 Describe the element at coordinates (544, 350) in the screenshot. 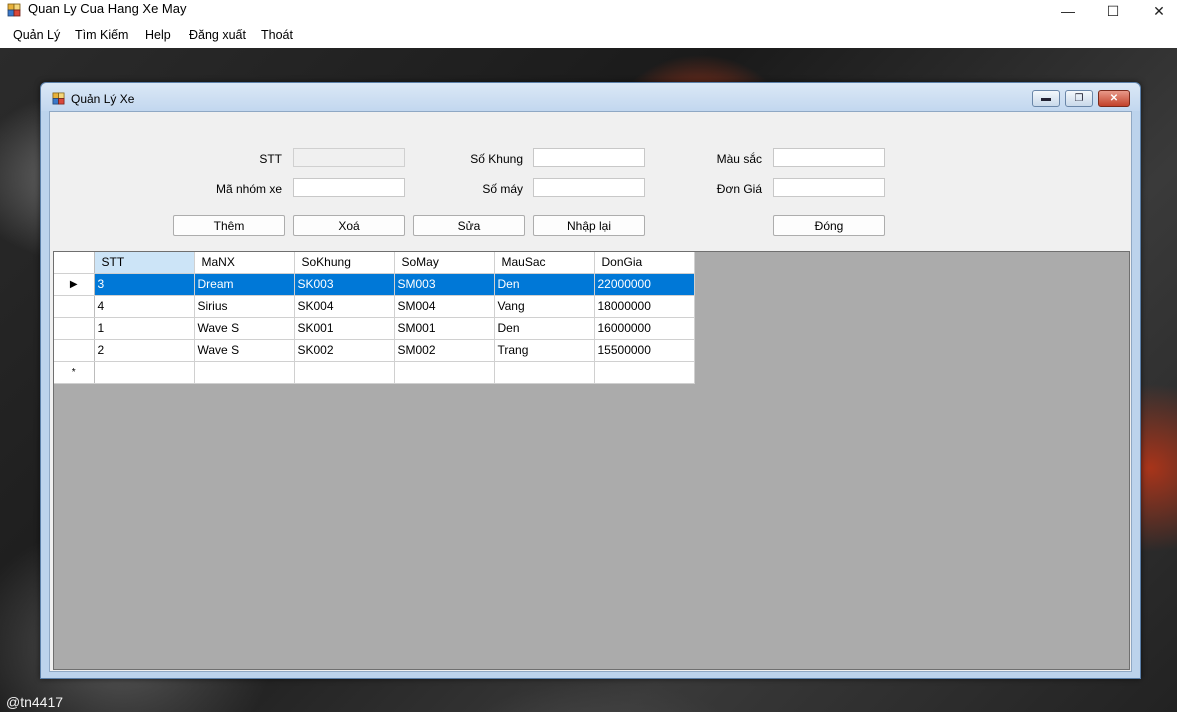

I see `cell-mausac: Trang` at that location.